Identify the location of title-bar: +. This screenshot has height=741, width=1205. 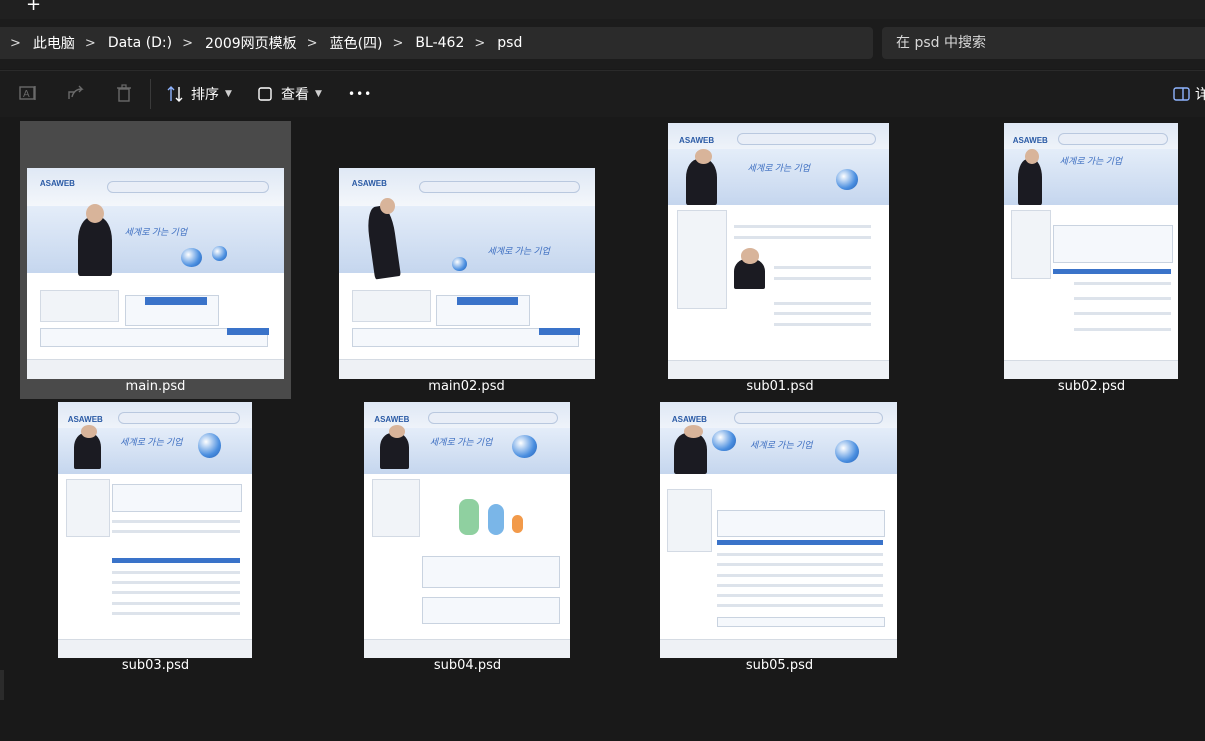
(602, 9).